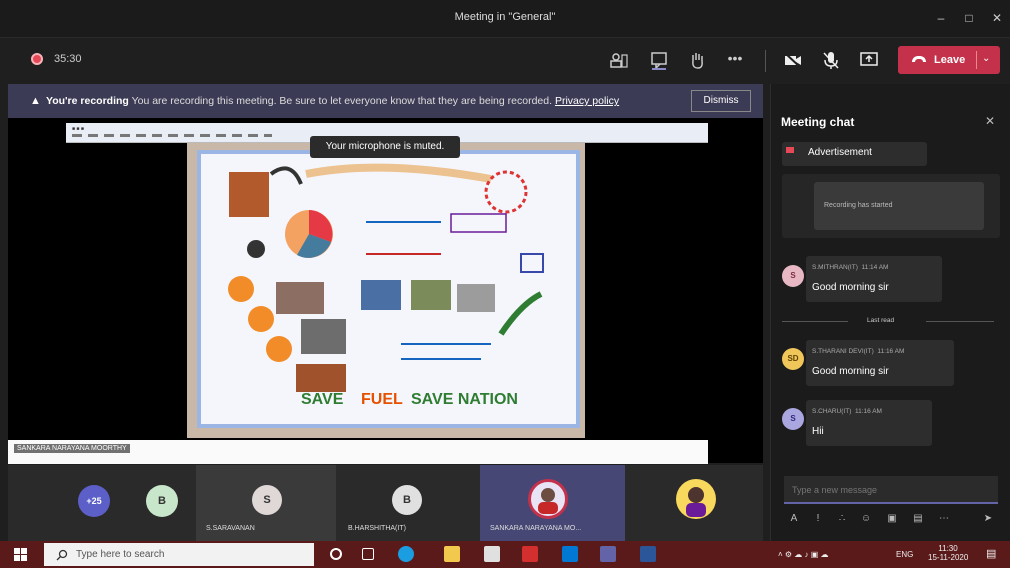  I want to click on last-read-divider-left, so click(815, 321).